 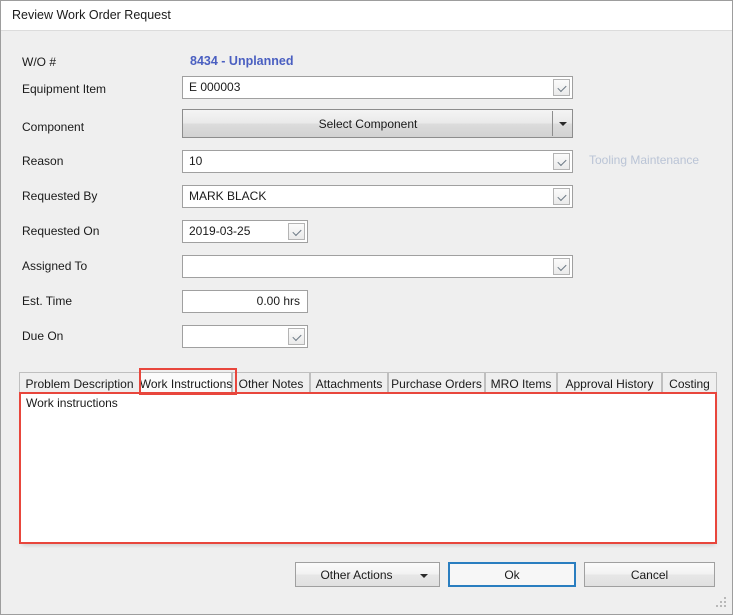 I want to click on requested-on-value: 2019-03-25, so click(x=220, y=231).